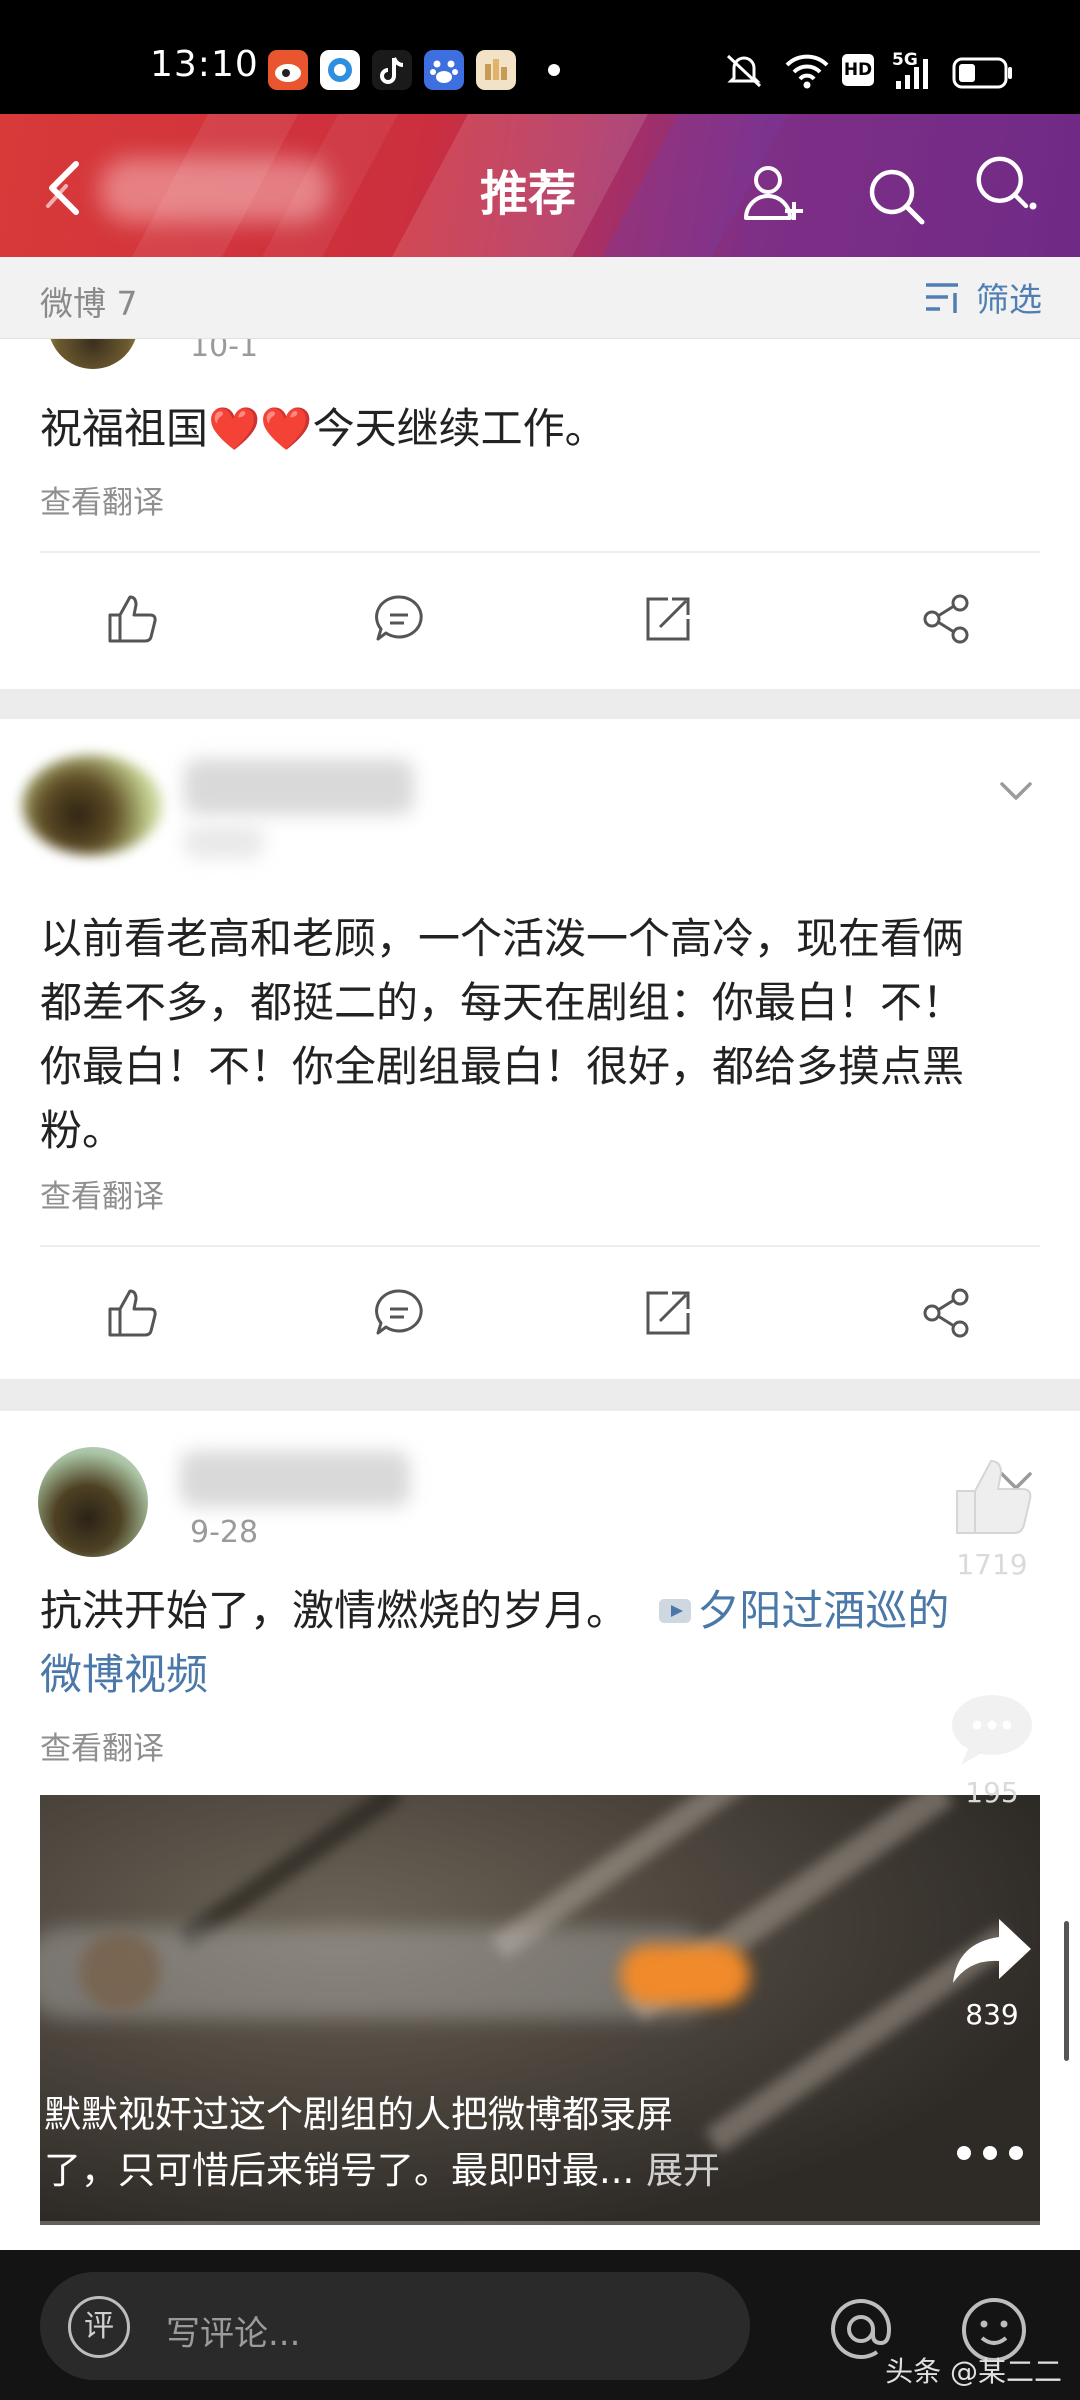 The height and width of the screenshot is (2400, 1080). I want to click on expand-link: 展开, so click(683, 2170).